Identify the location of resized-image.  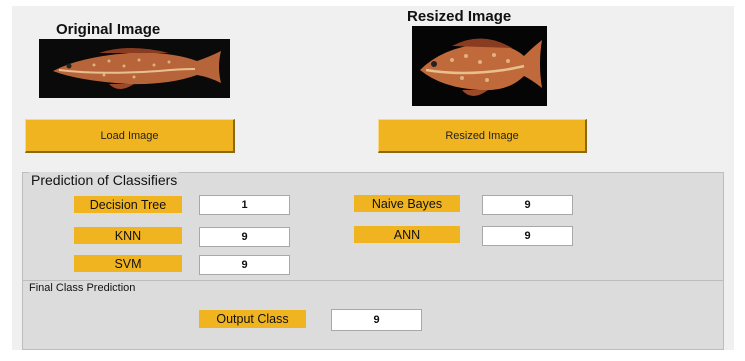
(479, 66).